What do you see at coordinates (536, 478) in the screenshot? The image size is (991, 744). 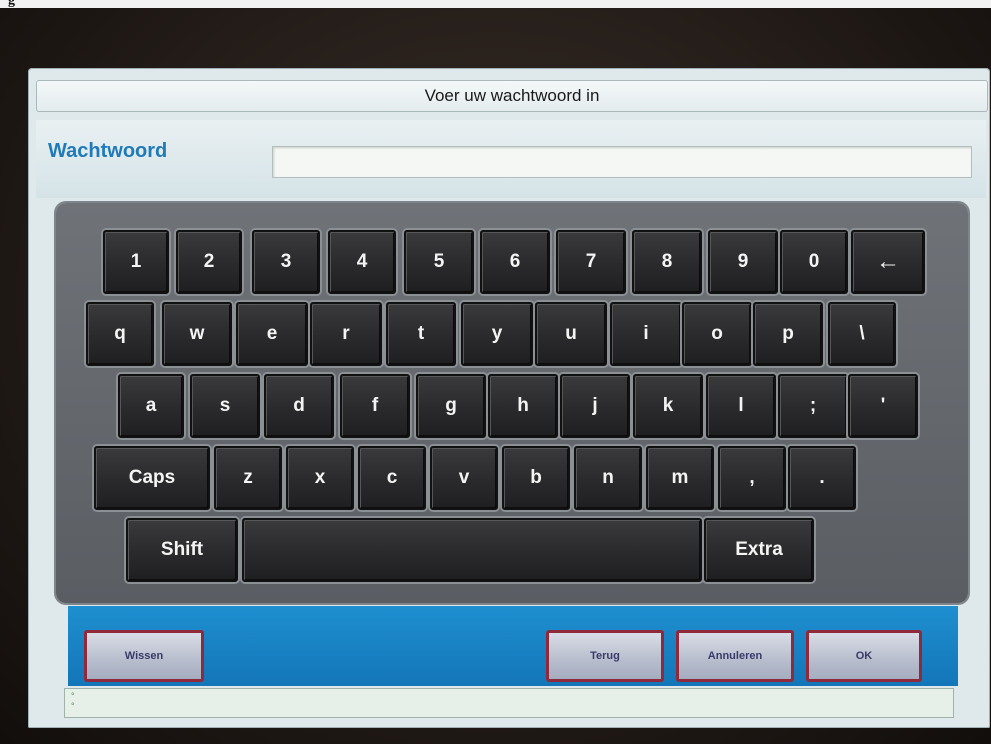 I see `key-b: b` at bounding box center [536, 478].